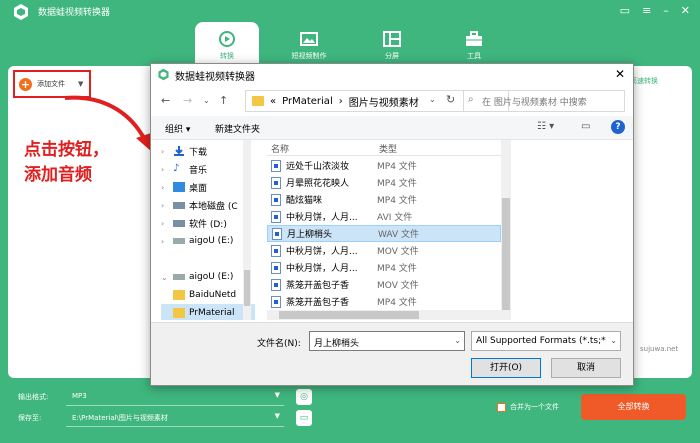 The image size is (700, 443). I want to click on file-row: 蒸笼开盖包子香 MOV 文件, so click(384, 284).